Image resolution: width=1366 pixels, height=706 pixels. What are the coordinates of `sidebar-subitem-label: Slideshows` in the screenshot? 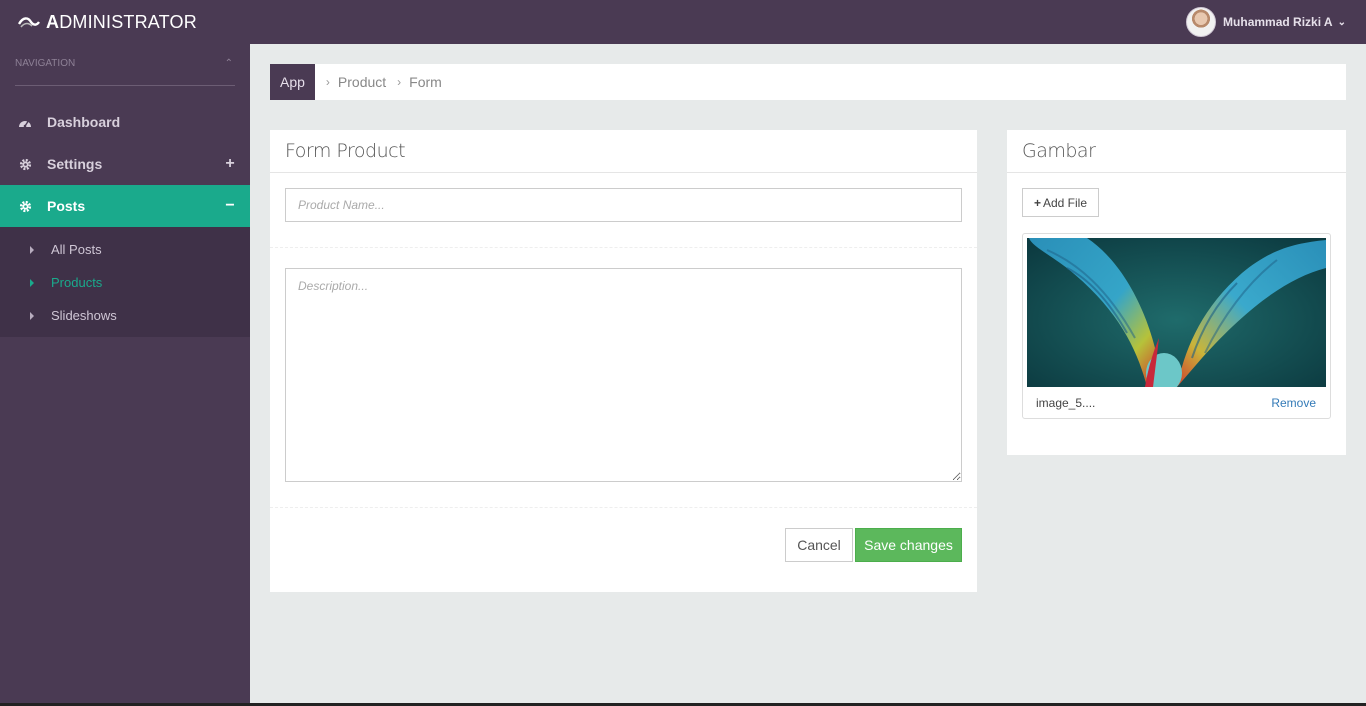 It's located at (84, 315).